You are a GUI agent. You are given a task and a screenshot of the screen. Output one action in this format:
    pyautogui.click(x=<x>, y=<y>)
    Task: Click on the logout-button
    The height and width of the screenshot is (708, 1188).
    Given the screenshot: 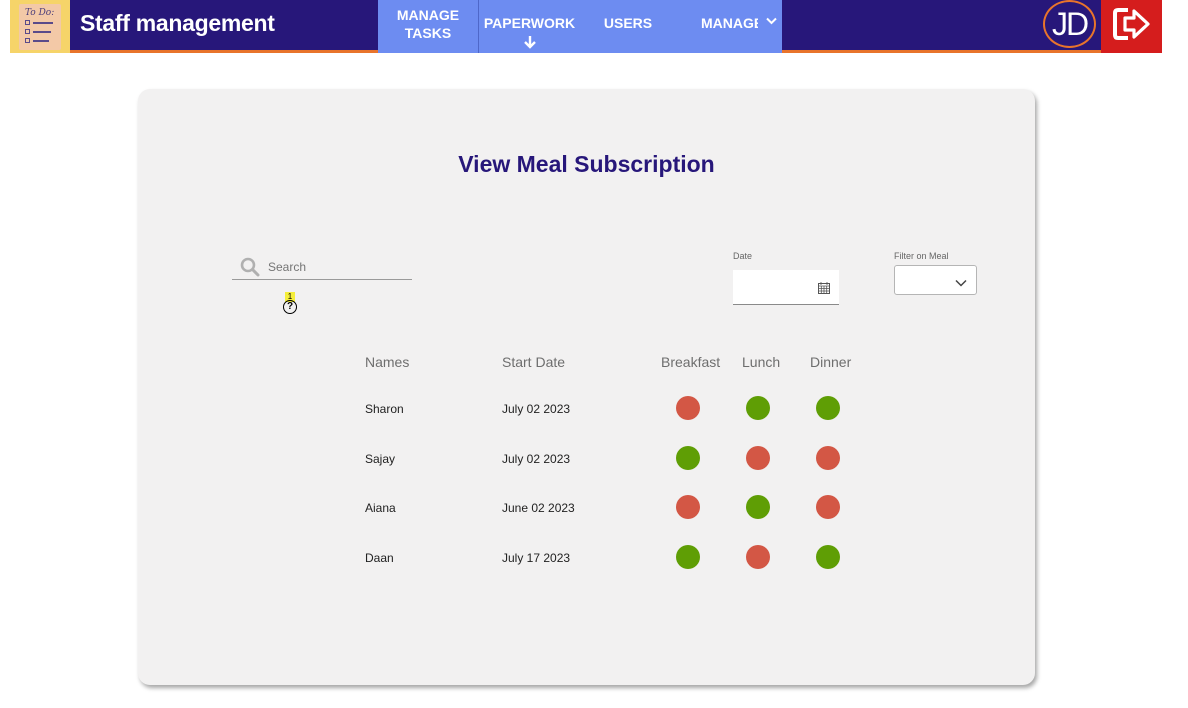 What is the action you would take?
    pyautogui.click(x=1131, y=26)
    